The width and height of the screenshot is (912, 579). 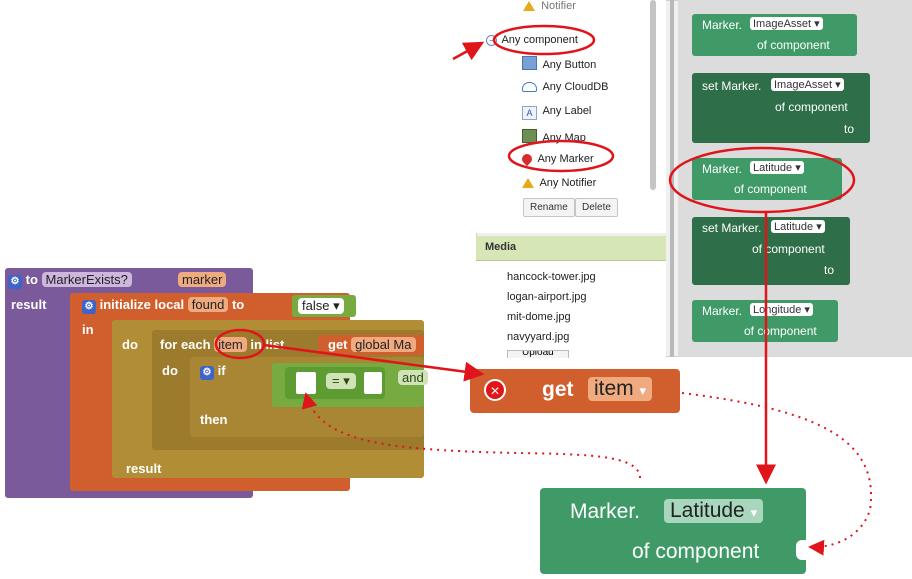 What do you see at coordinates (777, 474) in the screenshot?
I see `dotted-arrow-get-to-socket` at bounding box center [777, 474].